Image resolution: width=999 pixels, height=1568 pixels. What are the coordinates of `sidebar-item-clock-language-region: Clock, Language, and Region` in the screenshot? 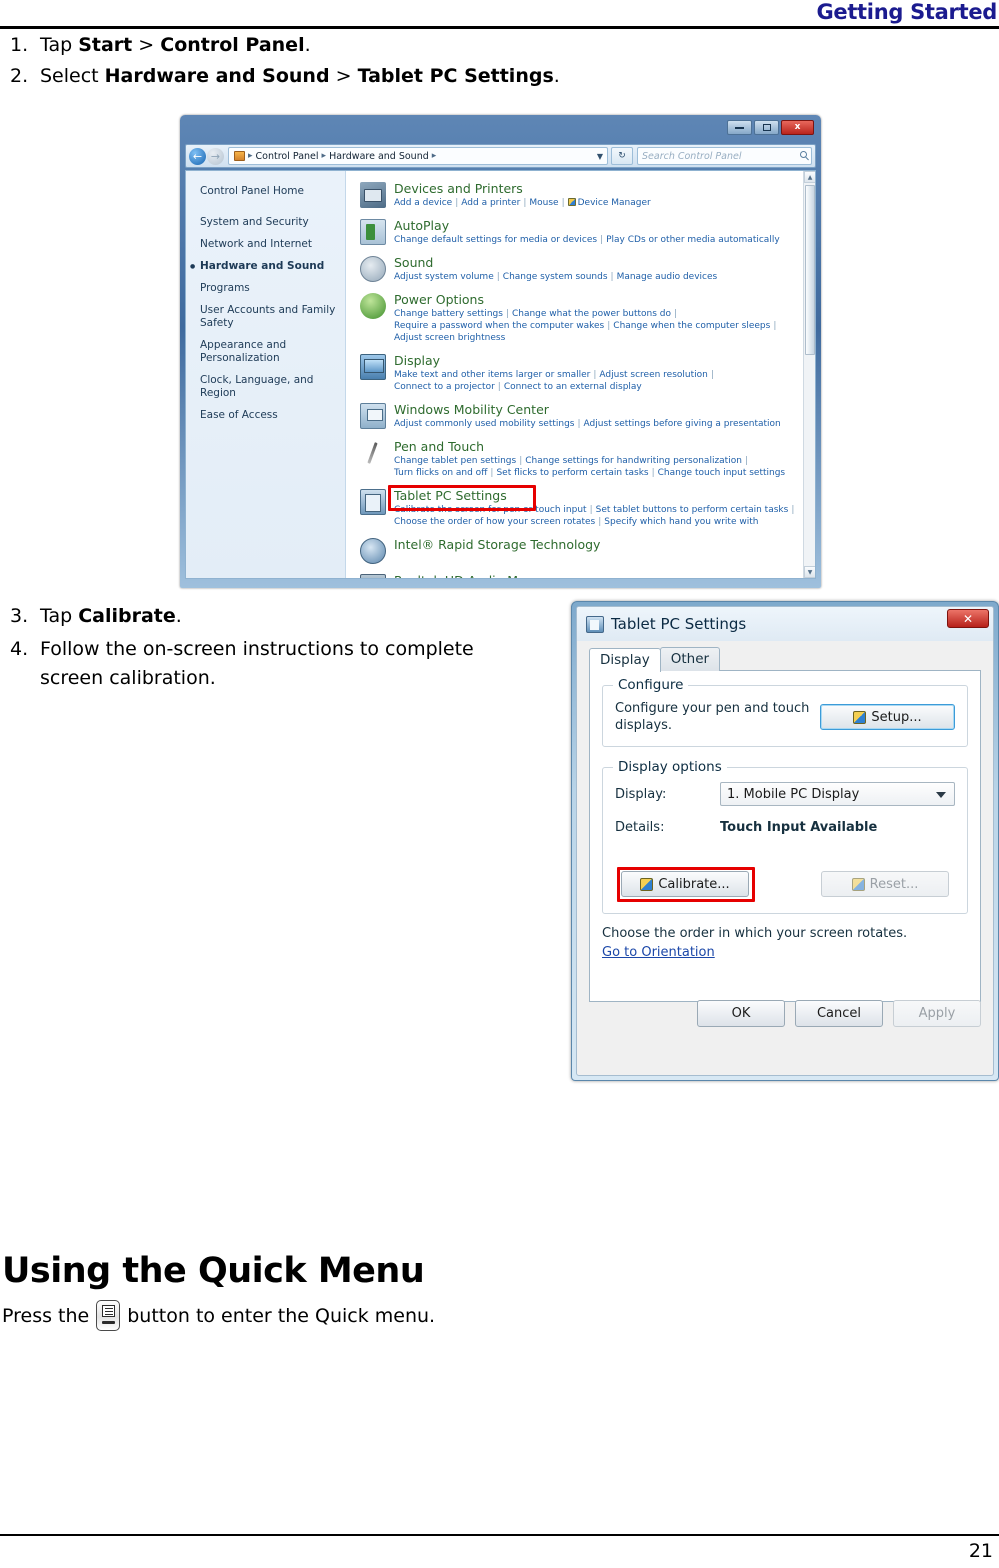 It's located at (268, 387).